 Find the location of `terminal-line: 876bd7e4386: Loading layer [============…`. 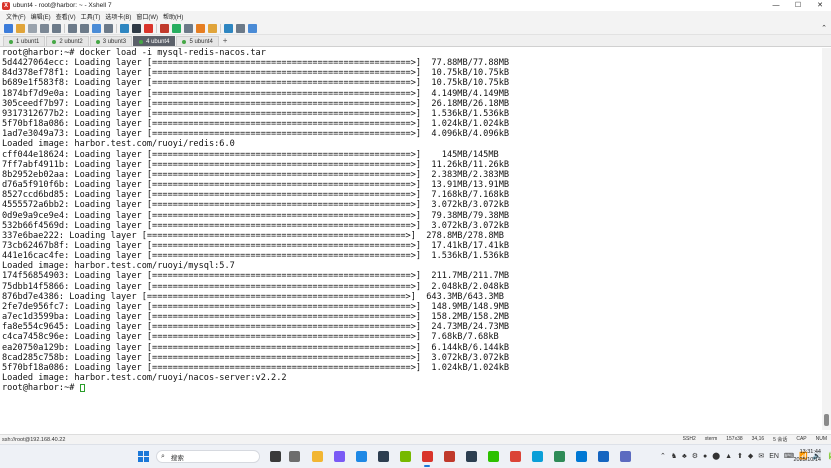

terminal-line: 876bd7e4386: Loading layer [============… is located at coordinates (253, 296).